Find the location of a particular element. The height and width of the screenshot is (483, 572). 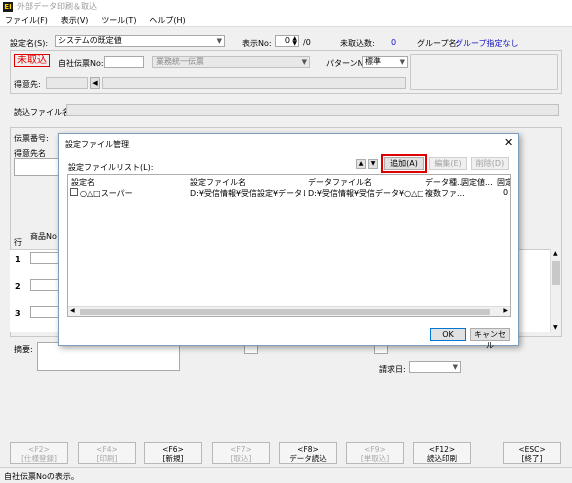

untaken-label: 未取込数: is located at coordinates (357, 43).